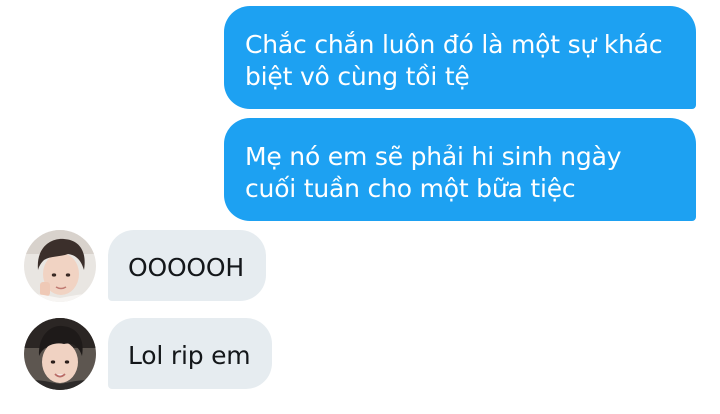 The height and width of the screenshot is (414, 720). I want to click on received-message-bubble: Lol rip em, so click(190, 353).